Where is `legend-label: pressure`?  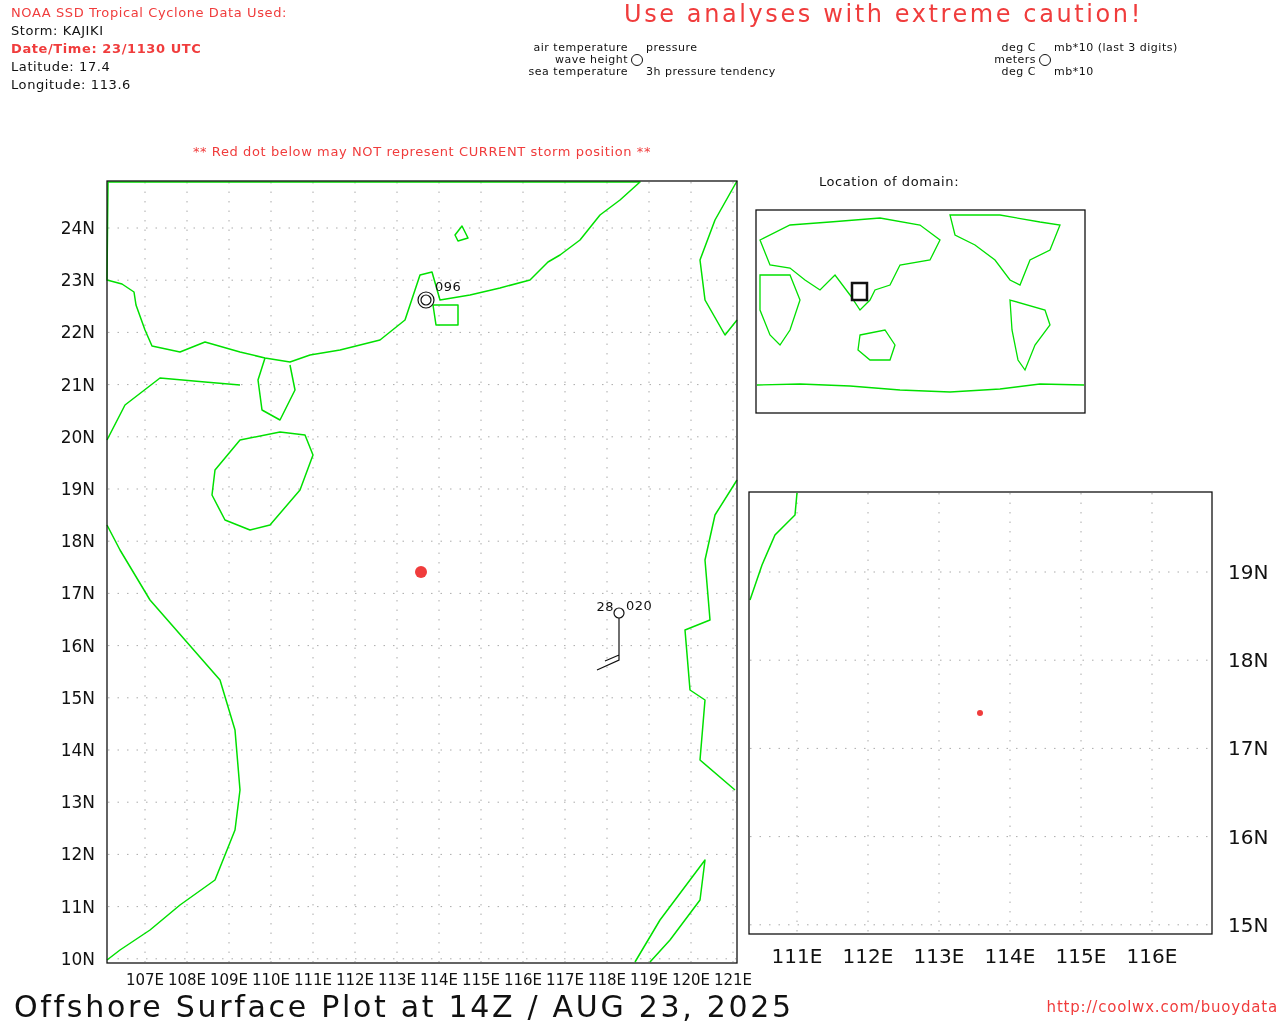
legend-label: pressure is located at coordinates (672, 48).